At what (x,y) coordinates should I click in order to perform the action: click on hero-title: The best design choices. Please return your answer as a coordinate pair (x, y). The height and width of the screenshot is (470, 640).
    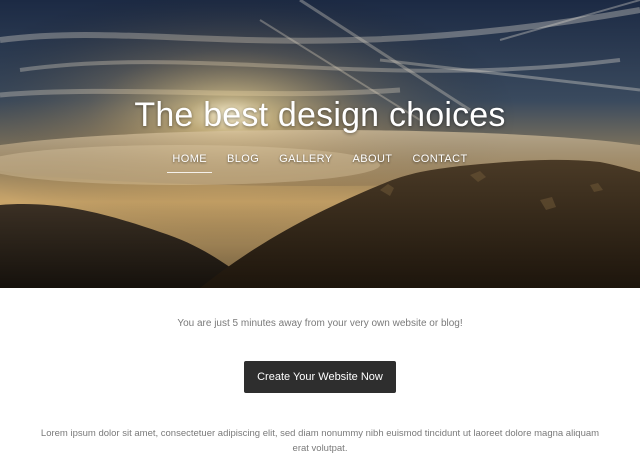
    Looking at the image, I should click on (320, 115).